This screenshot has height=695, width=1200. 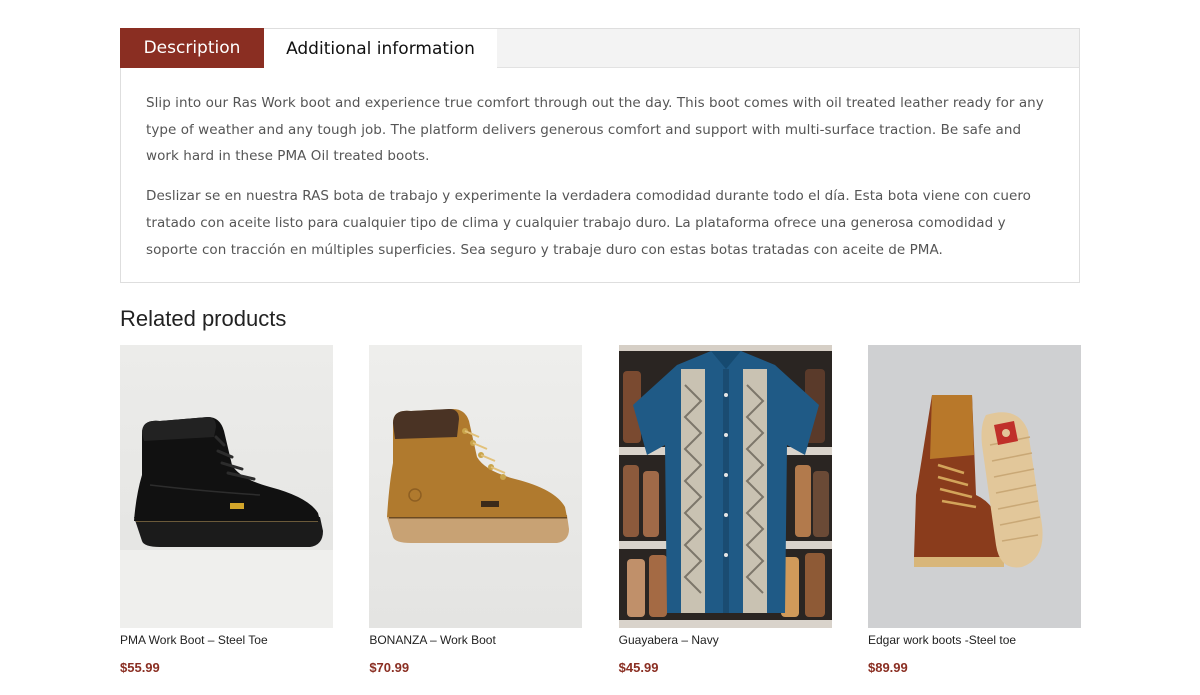 I want to click on product-card: Edgar work boots -Steel toe $89.99, so click(x=974, y=510).